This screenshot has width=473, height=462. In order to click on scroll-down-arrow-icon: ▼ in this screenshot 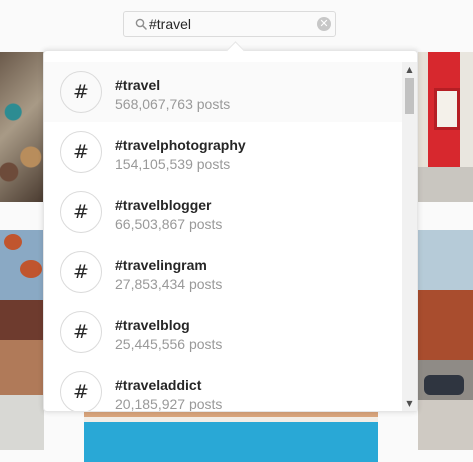, I will do `click(409, 403)`.